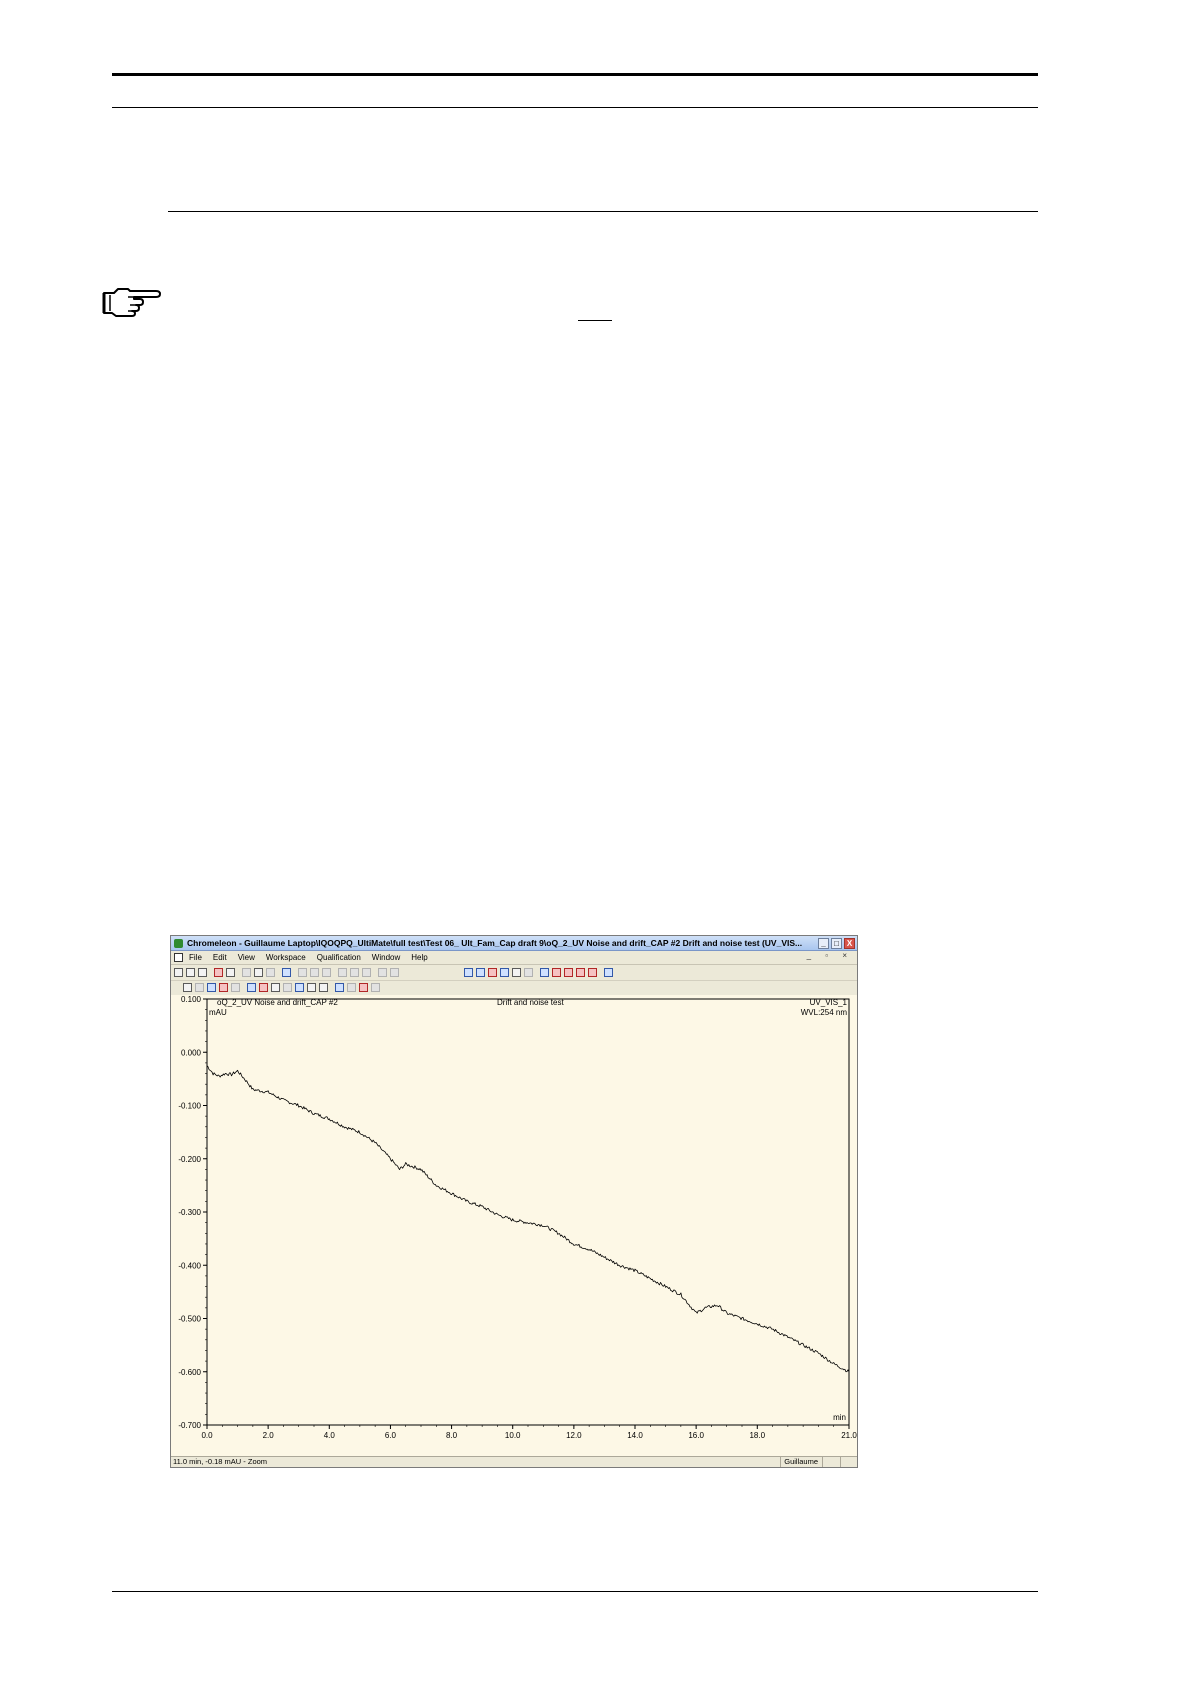  Describe the element at coordinates (211, 987) in the screenshot. I see `overlay-icon` at that location.